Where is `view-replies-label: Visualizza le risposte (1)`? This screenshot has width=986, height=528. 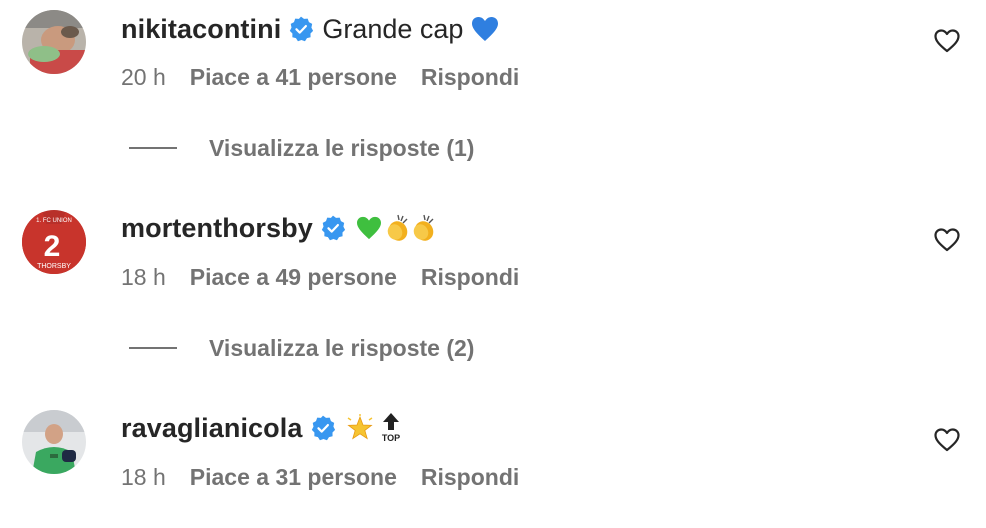
view-replies-label: Visualizza le risposte (1) is located at coordinates (342, 147).